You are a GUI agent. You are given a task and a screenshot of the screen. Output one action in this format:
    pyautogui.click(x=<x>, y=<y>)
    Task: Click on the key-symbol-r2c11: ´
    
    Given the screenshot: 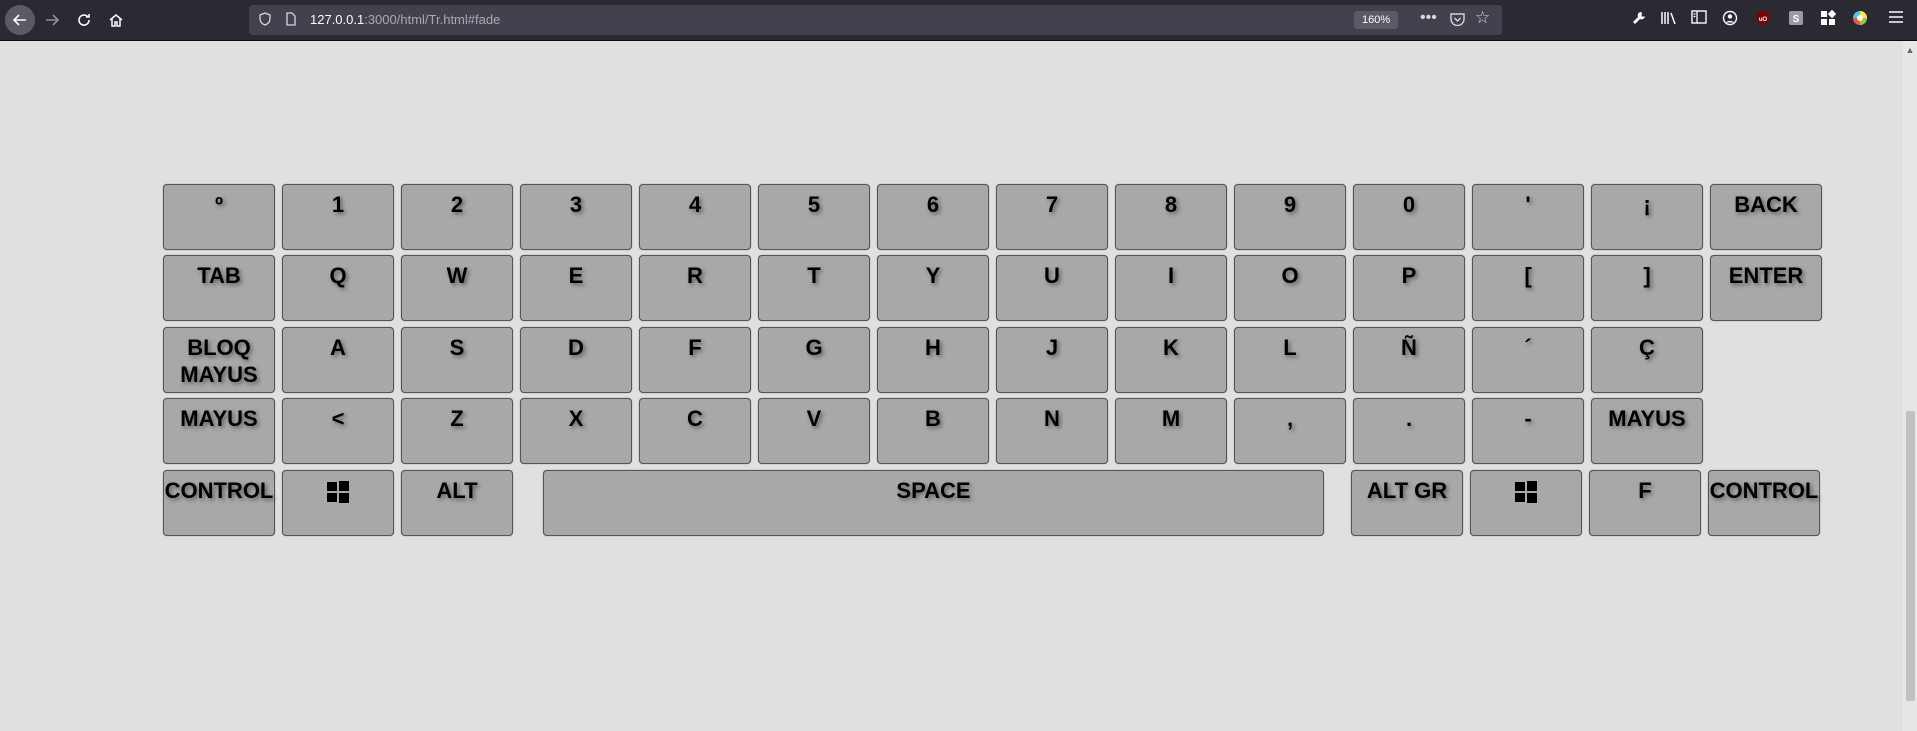 What is the action you would take?
    pyautogui.click(x=1528, y=360)
    